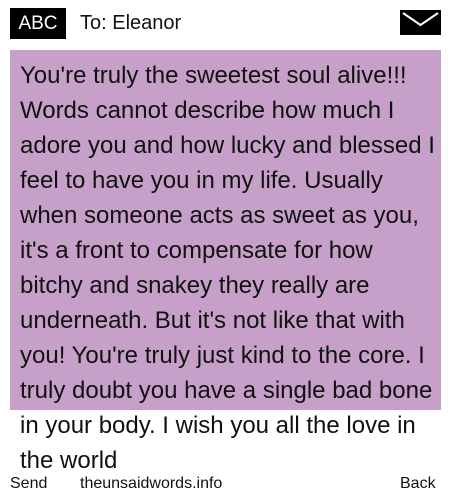 The width and height of the screenshot is (450, 500). What do you see at coordinates (151, 483) in the screenshot?
I see `site-watermark: theunsaidwords.info` at bounding box center [151, 483].